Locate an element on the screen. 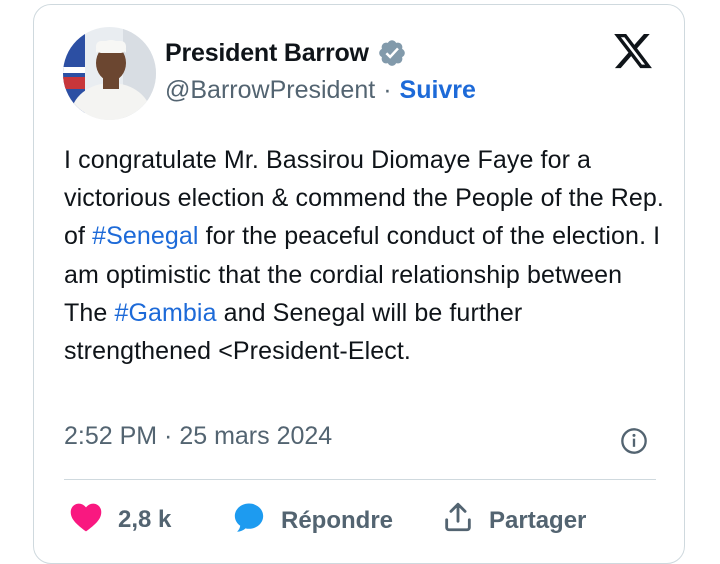 The width and height of the screenshot is (720, 564). reply-button: Répondre is located at coordinates (312, 520).